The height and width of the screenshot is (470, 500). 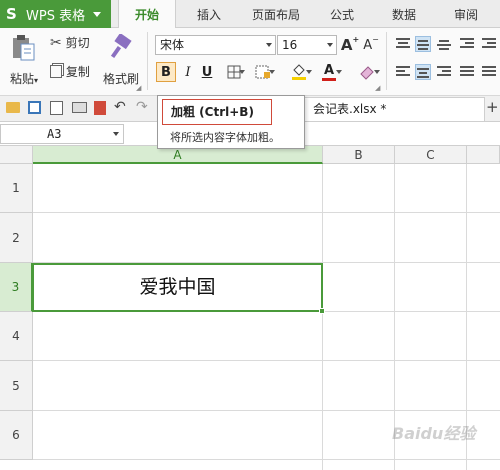 What do you see at coordinates (356, 39) in the screenshot?
I see `superscript-plus-icon: +` at bounding box center [356, 39].